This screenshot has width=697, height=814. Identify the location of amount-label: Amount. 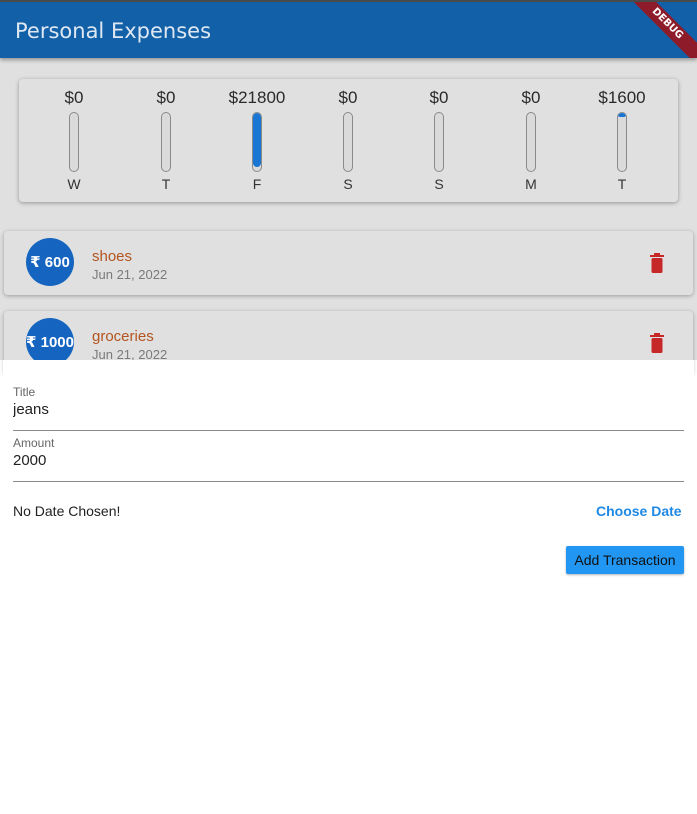
(34, 443).